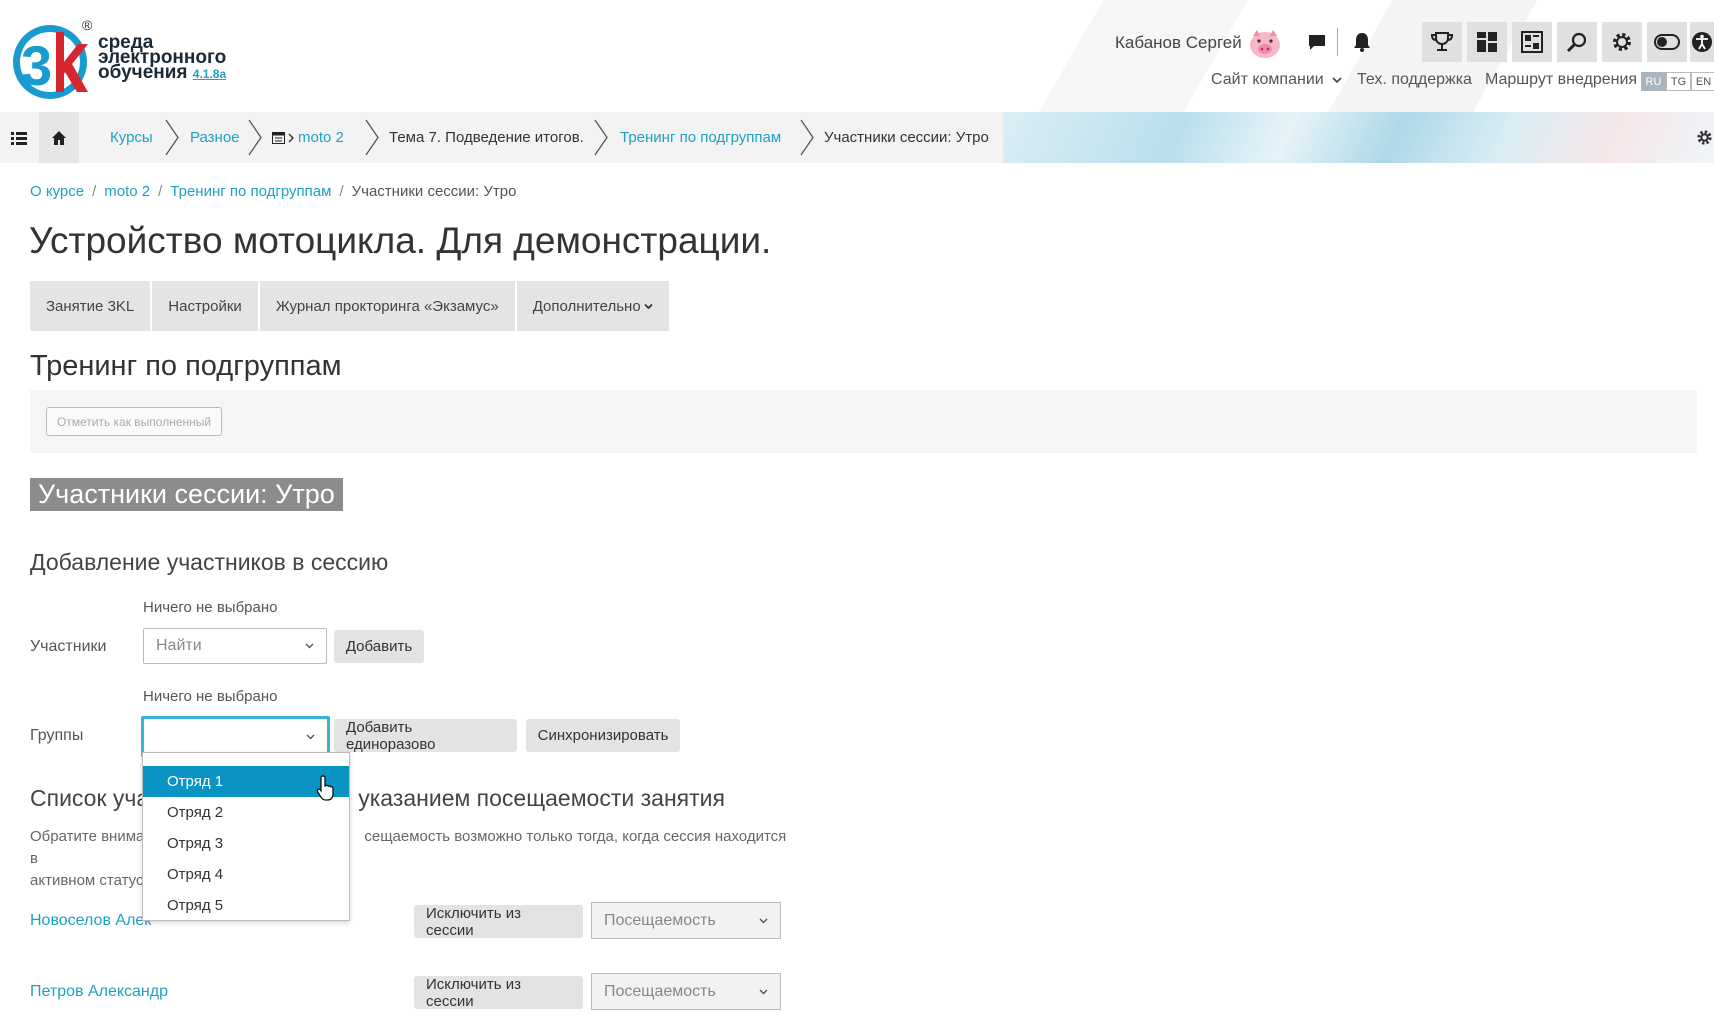 The image size is (1714, 1016). What do you see at coordinates (278, 137) in the screenshot?
I see `calendar-icon` at bounding box center [278, 137].